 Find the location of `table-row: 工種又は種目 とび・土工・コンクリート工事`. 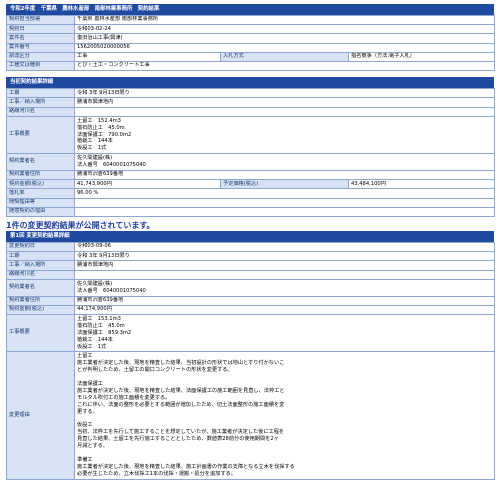

table-row: 工種又は種目 とび・土工・コンクリート工事 is located at coordinates (250, 66).